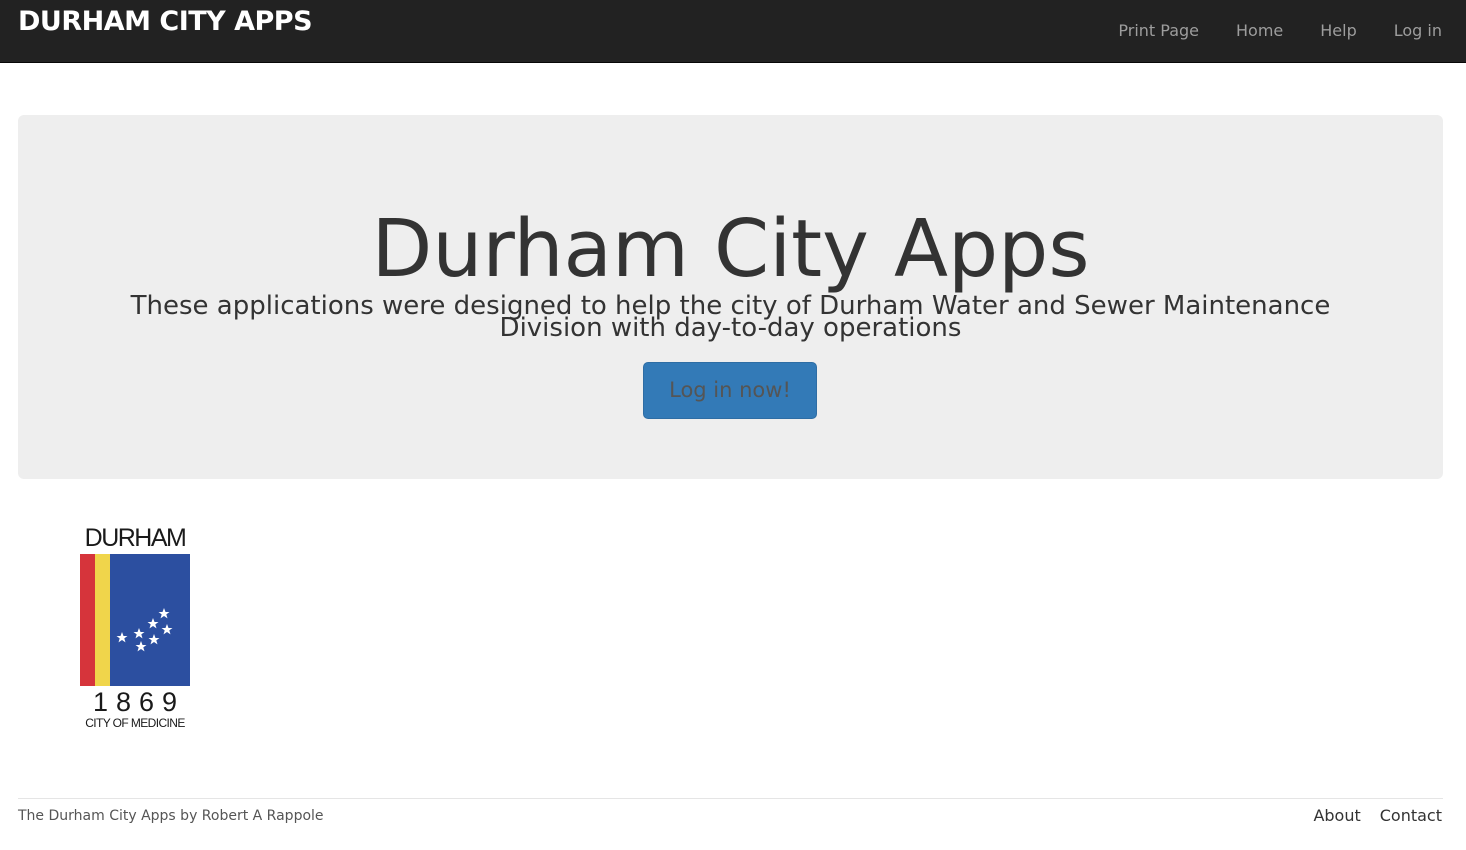 This screenshot has width=1466, height=850. I want to click on nav-print-page: Print Page, so click(1158, 31).